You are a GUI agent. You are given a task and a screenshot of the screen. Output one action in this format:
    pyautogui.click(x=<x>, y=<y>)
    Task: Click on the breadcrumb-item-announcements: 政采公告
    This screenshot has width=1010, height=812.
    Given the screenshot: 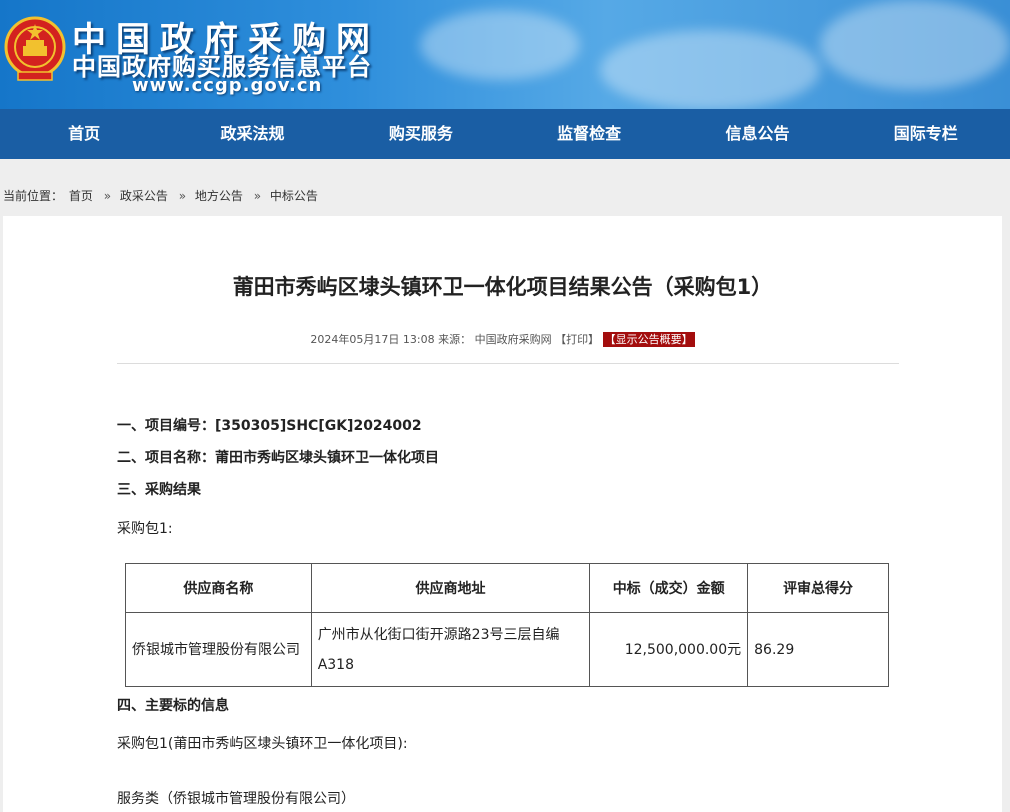 What is the action you would take?
    pyautogui.click(x=144, y=196)
    